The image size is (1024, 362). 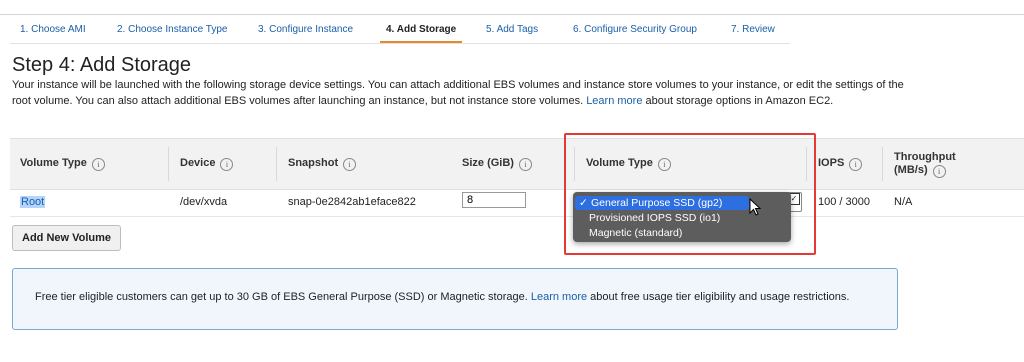 I want to click on header-device: Device i, so click(x=207, y=164).